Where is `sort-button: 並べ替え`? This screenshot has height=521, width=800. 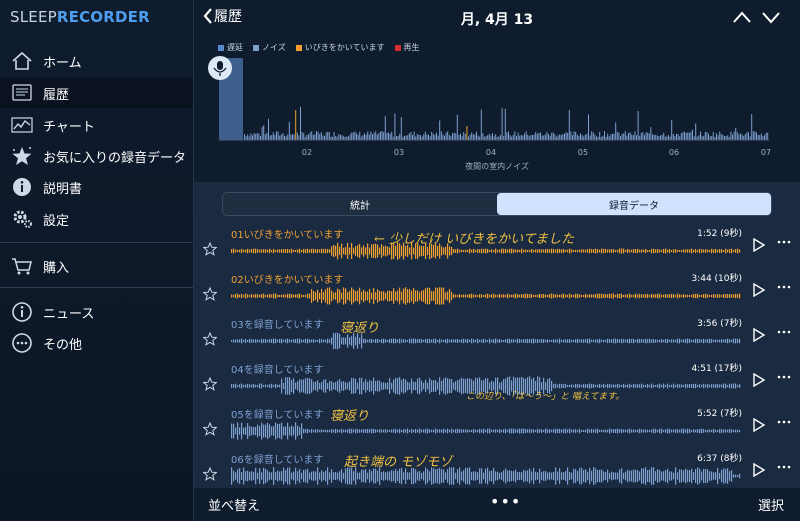 sort-button: 並べ替え is located at coordinates (234, 504).